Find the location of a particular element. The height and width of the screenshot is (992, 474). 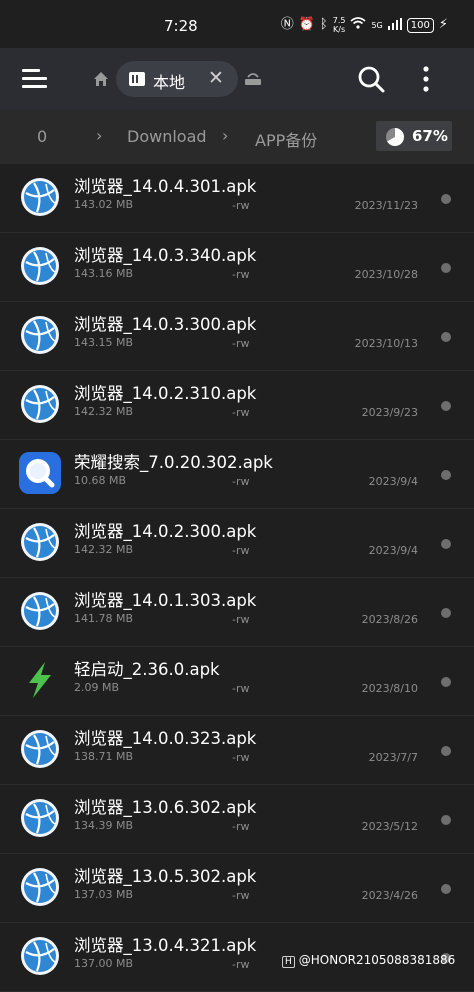

file-row: 浏览器_14.0.0.323.apk 138.71 MB -rw 2023/7/7 is located at coordinates (237, 750).